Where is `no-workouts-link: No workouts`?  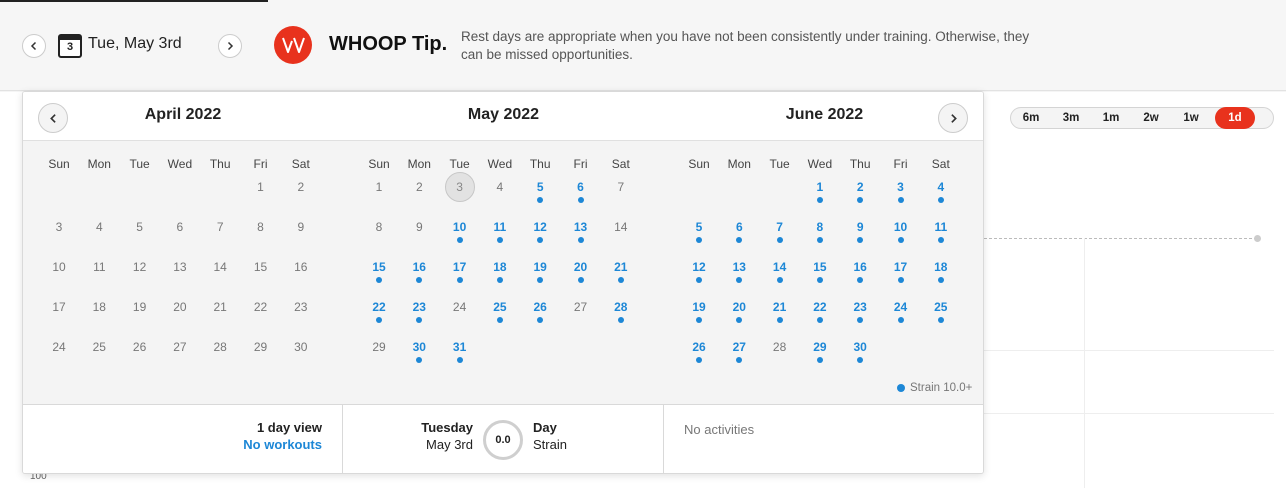
no-workouts-link: No workouts is located at coordinates (282, 444).